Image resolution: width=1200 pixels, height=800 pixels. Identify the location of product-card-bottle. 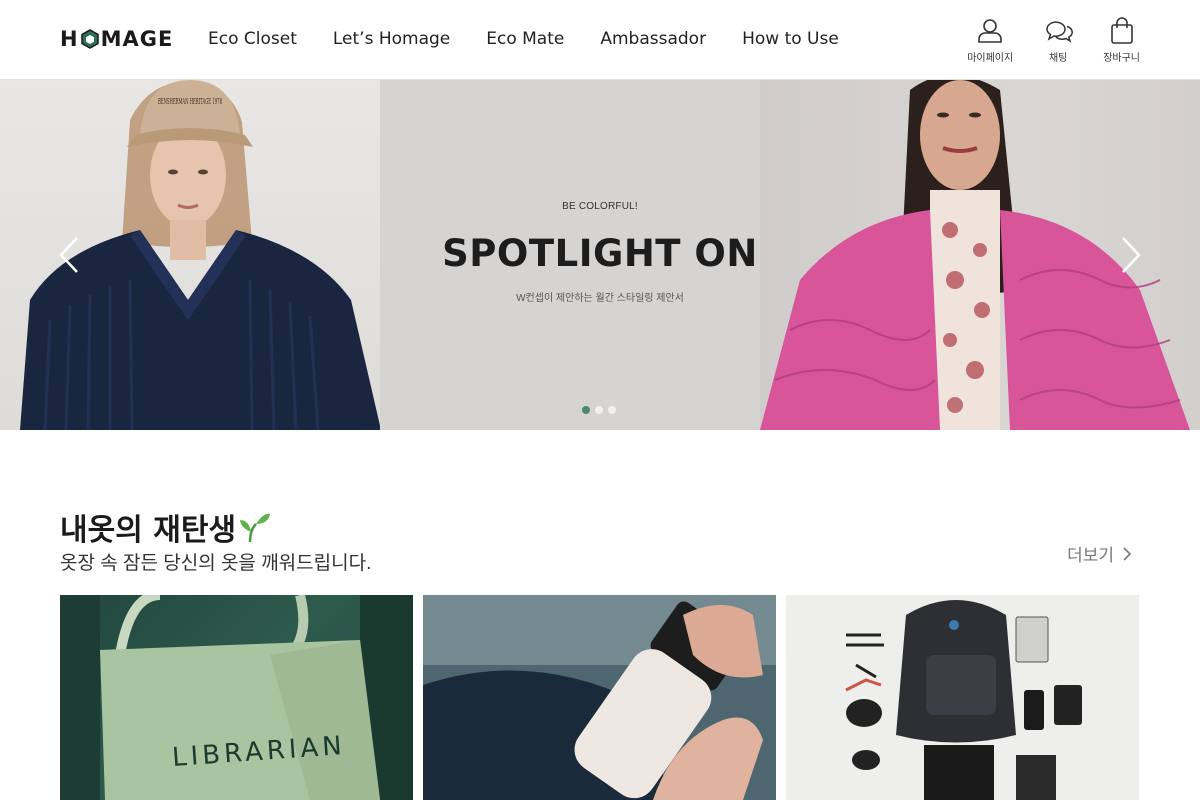
(599, 697).